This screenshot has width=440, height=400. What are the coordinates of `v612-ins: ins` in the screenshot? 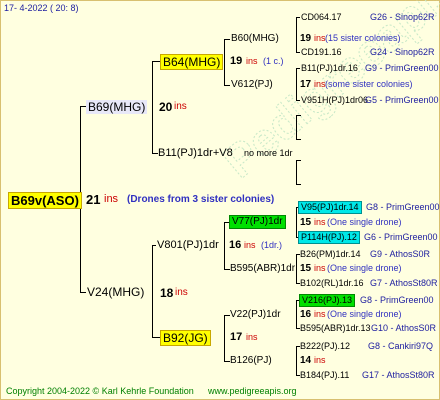 It's located at (320, 84).